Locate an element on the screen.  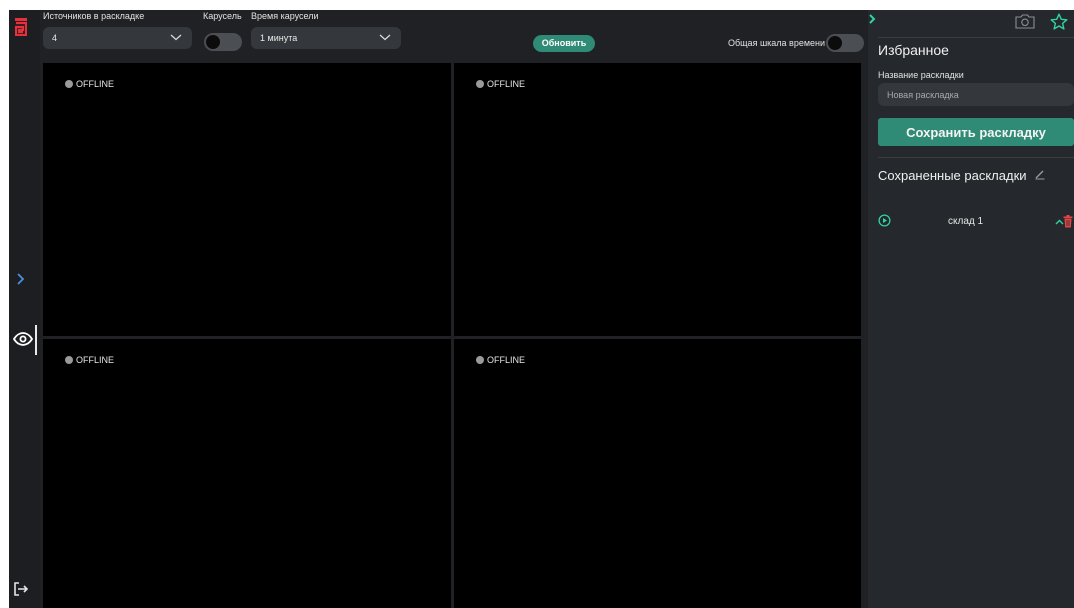
play-circle-icon is located at coordinates (884, 220).